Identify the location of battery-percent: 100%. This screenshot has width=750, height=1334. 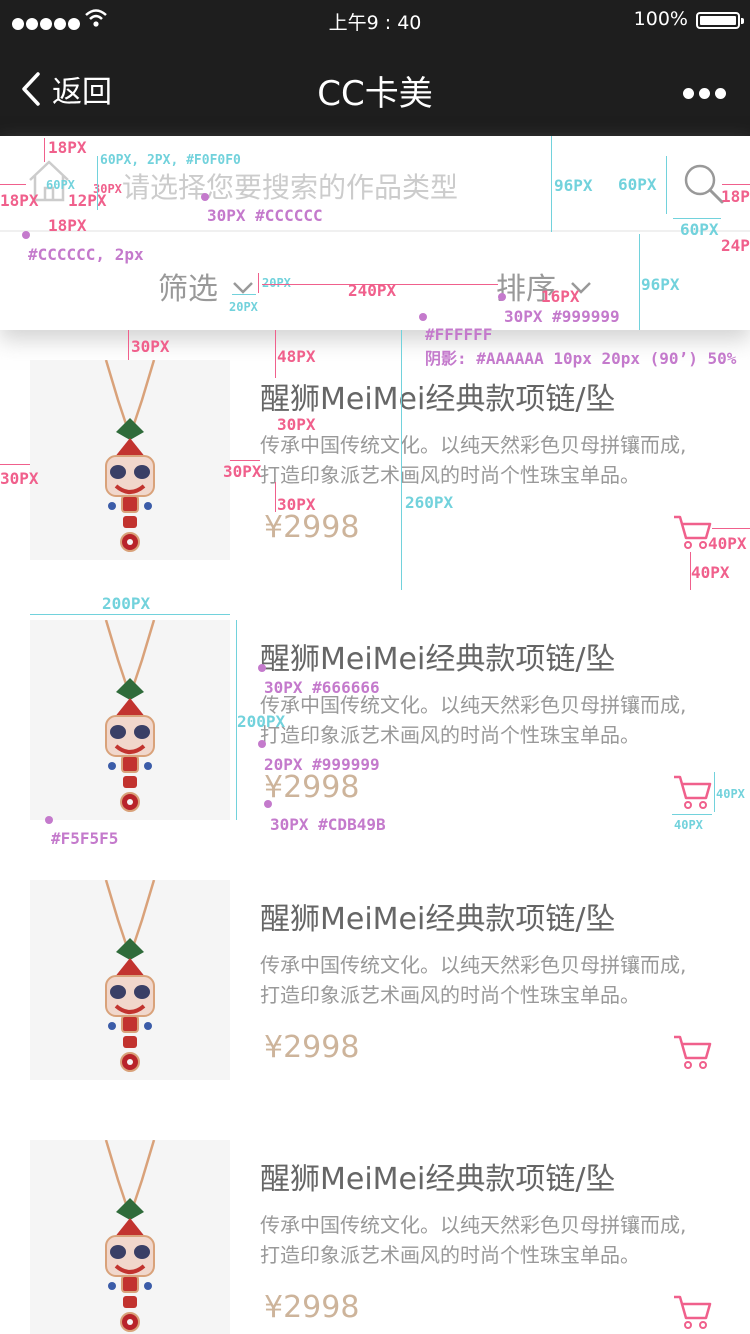
(660, 19).